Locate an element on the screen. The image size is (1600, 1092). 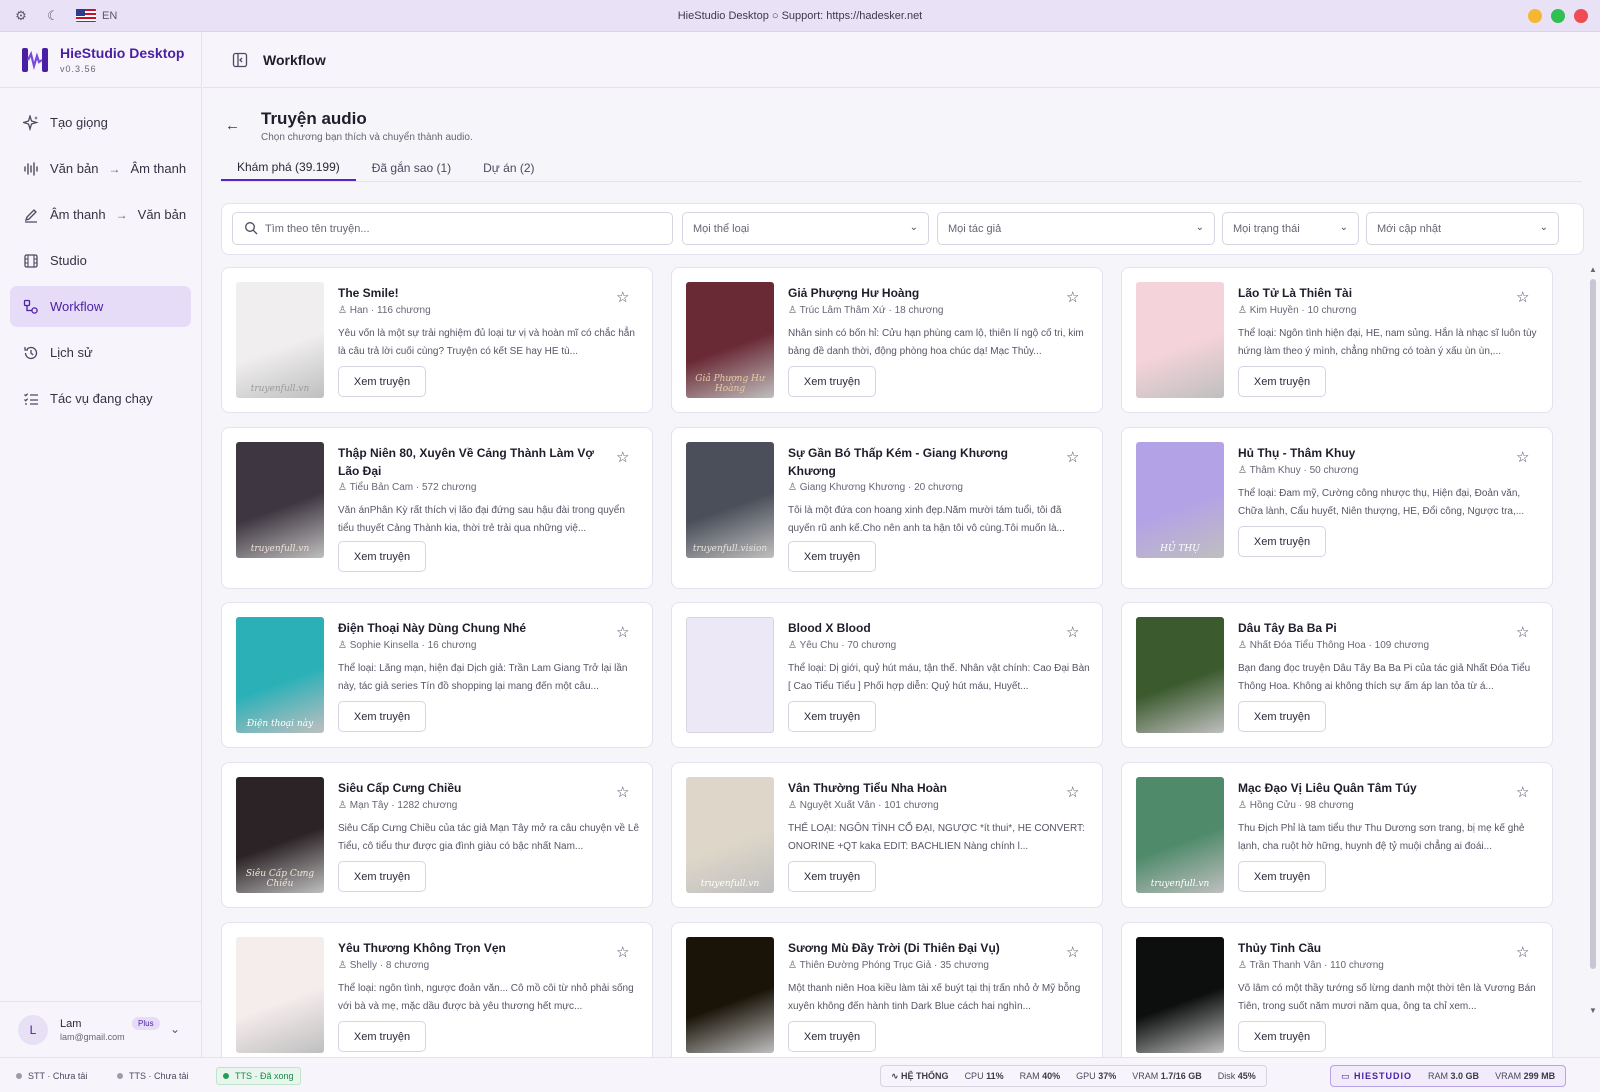
user-menu: L Lam lam@gmail.com Plus ⌄ is located at coordinates (101, 1029).